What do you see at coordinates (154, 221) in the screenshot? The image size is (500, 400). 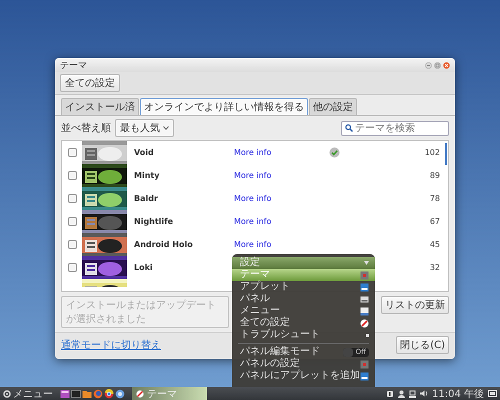 I see `theme-name: Nightlife` at bounding box center [154, 221].